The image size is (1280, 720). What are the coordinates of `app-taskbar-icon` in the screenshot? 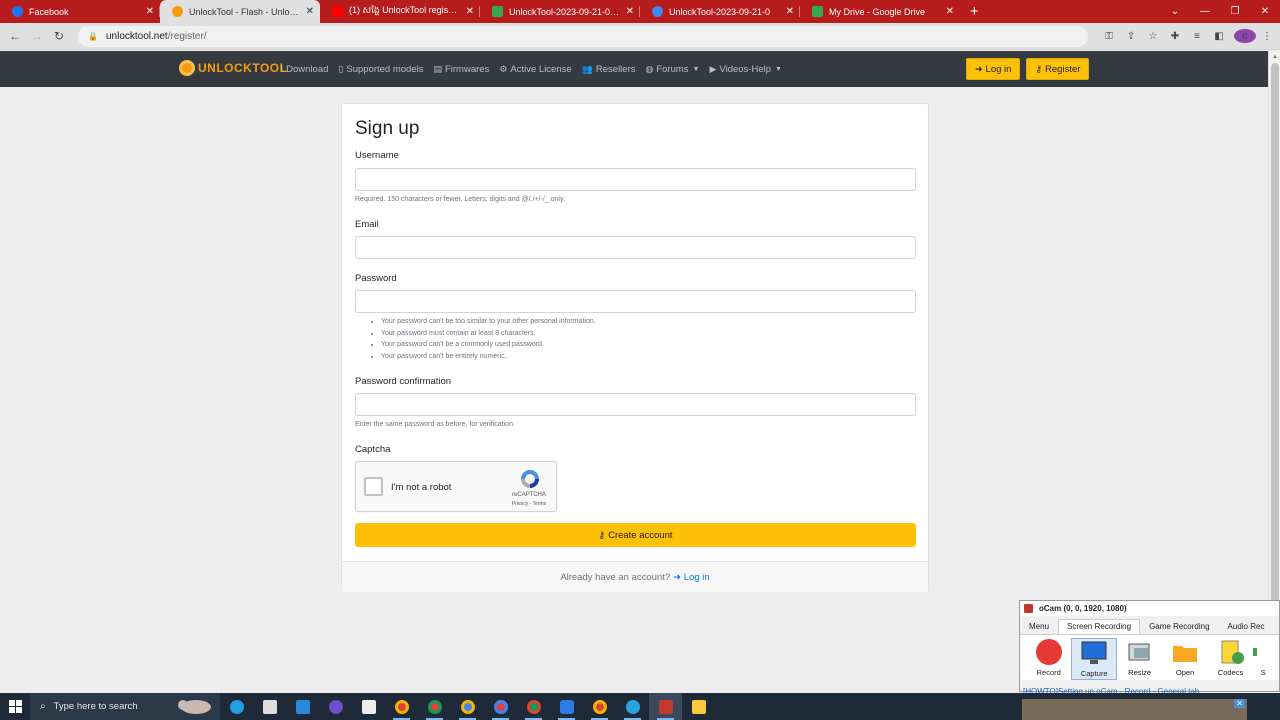 It's located at (368, 706).